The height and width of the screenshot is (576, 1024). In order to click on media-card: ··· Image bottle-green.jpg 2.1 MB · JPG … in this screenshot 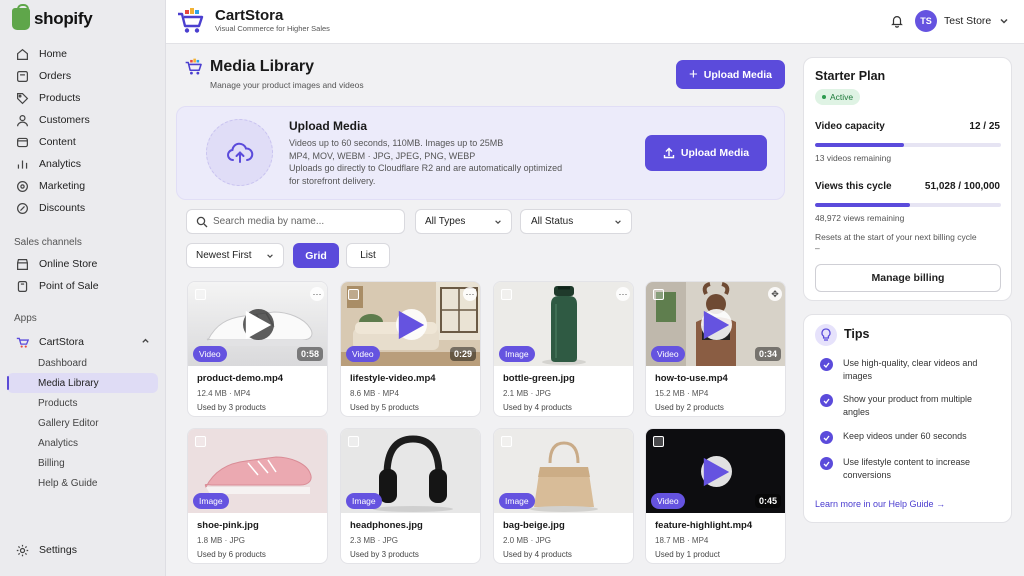, I will do `click(563, 349)`.